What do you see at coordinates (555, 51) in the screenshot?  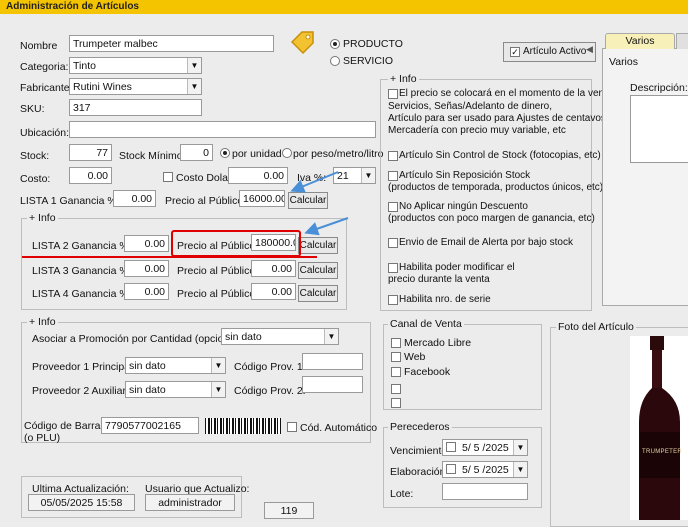 I see `articulo-activo-label: Artículo Activo` at bounding box center [555, 51].